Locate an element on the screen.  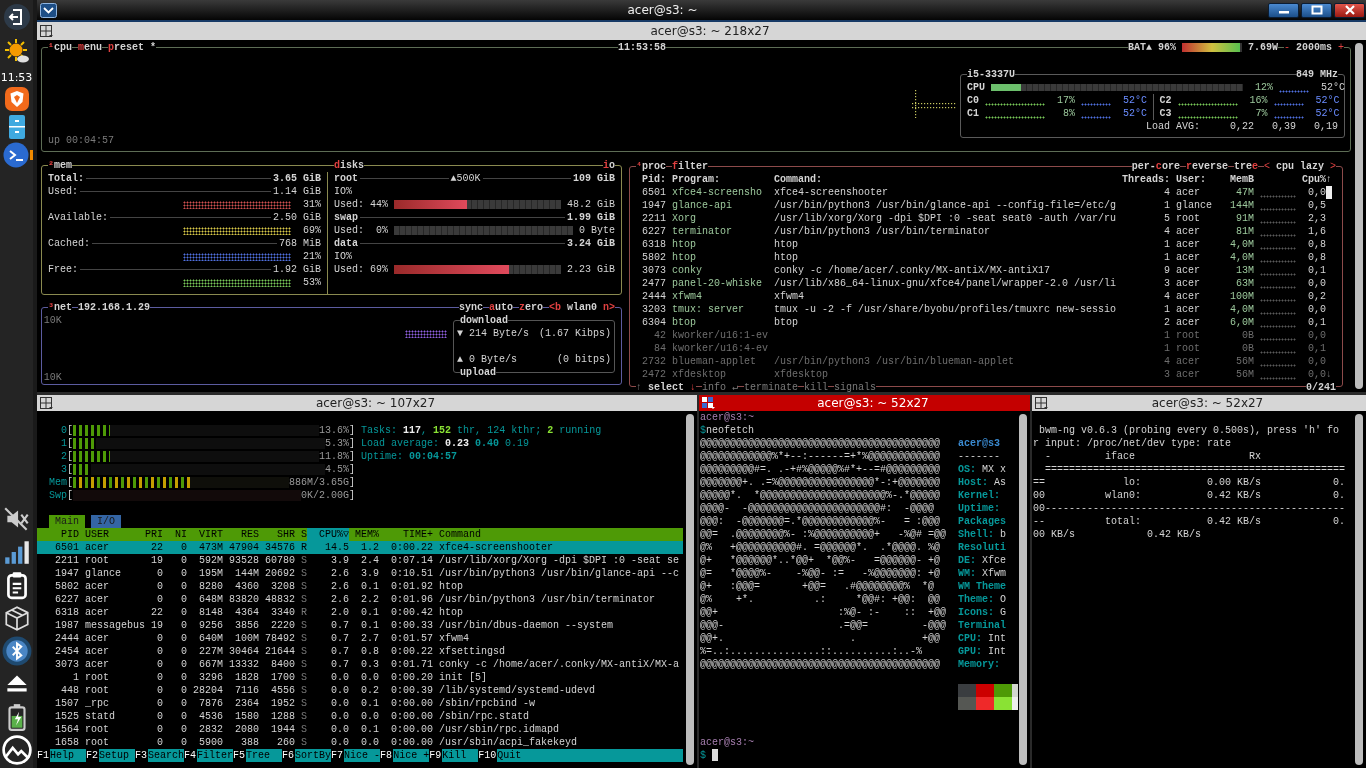
table-cell-text: /usr/lib/xorg/Xorg -dpi $DPI :0 -seat seat0 -auth /var/ru is located at coordinates (946, 218).